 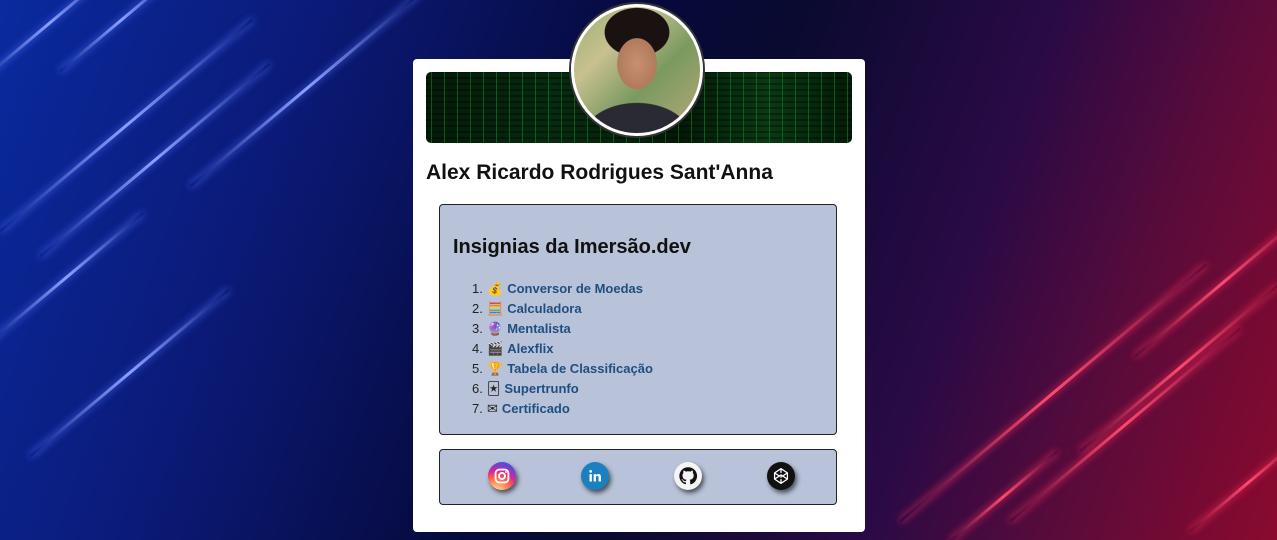 What do you see at coordinates (539, 328) in the screenshot?
I see `badge-link-mentalista: Mentalista` at bounding box center [539, 328].